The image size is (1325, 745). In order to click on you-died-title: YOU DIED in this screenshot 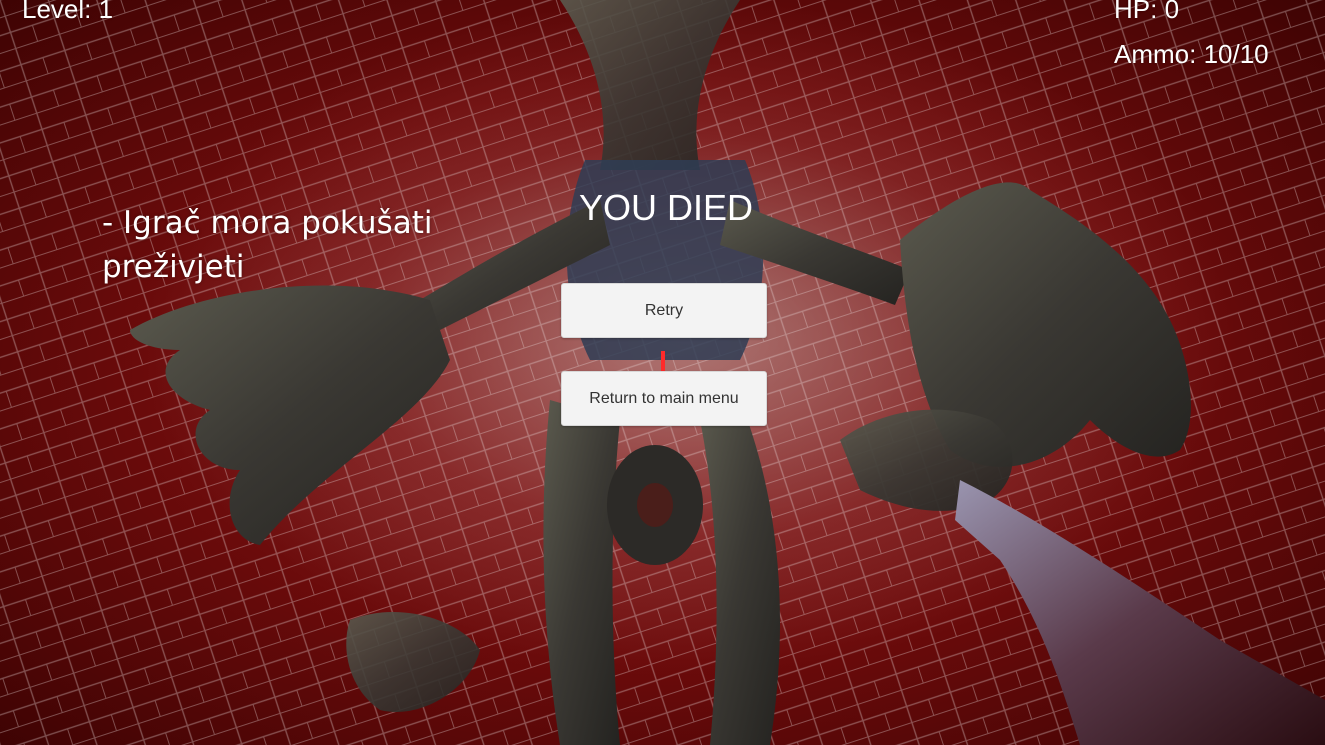, I will do `click(666, 207)`.